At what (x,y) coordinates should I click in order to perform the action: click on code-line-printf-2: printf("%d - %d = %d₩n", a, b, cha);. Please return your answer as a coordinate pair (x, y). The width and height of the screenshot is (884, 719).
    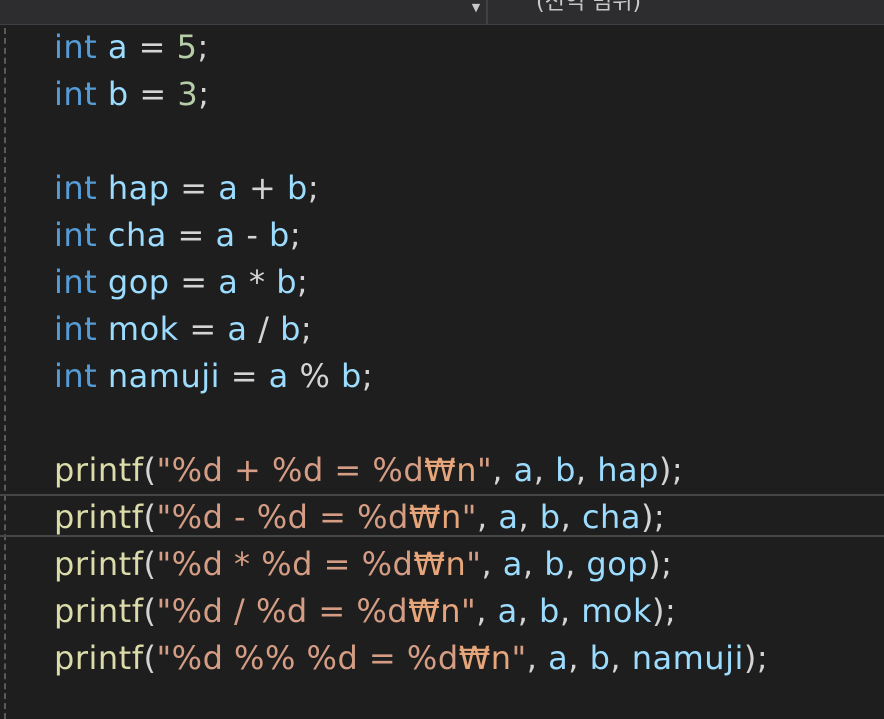
    Looking at the image, I should click on (359, 517).